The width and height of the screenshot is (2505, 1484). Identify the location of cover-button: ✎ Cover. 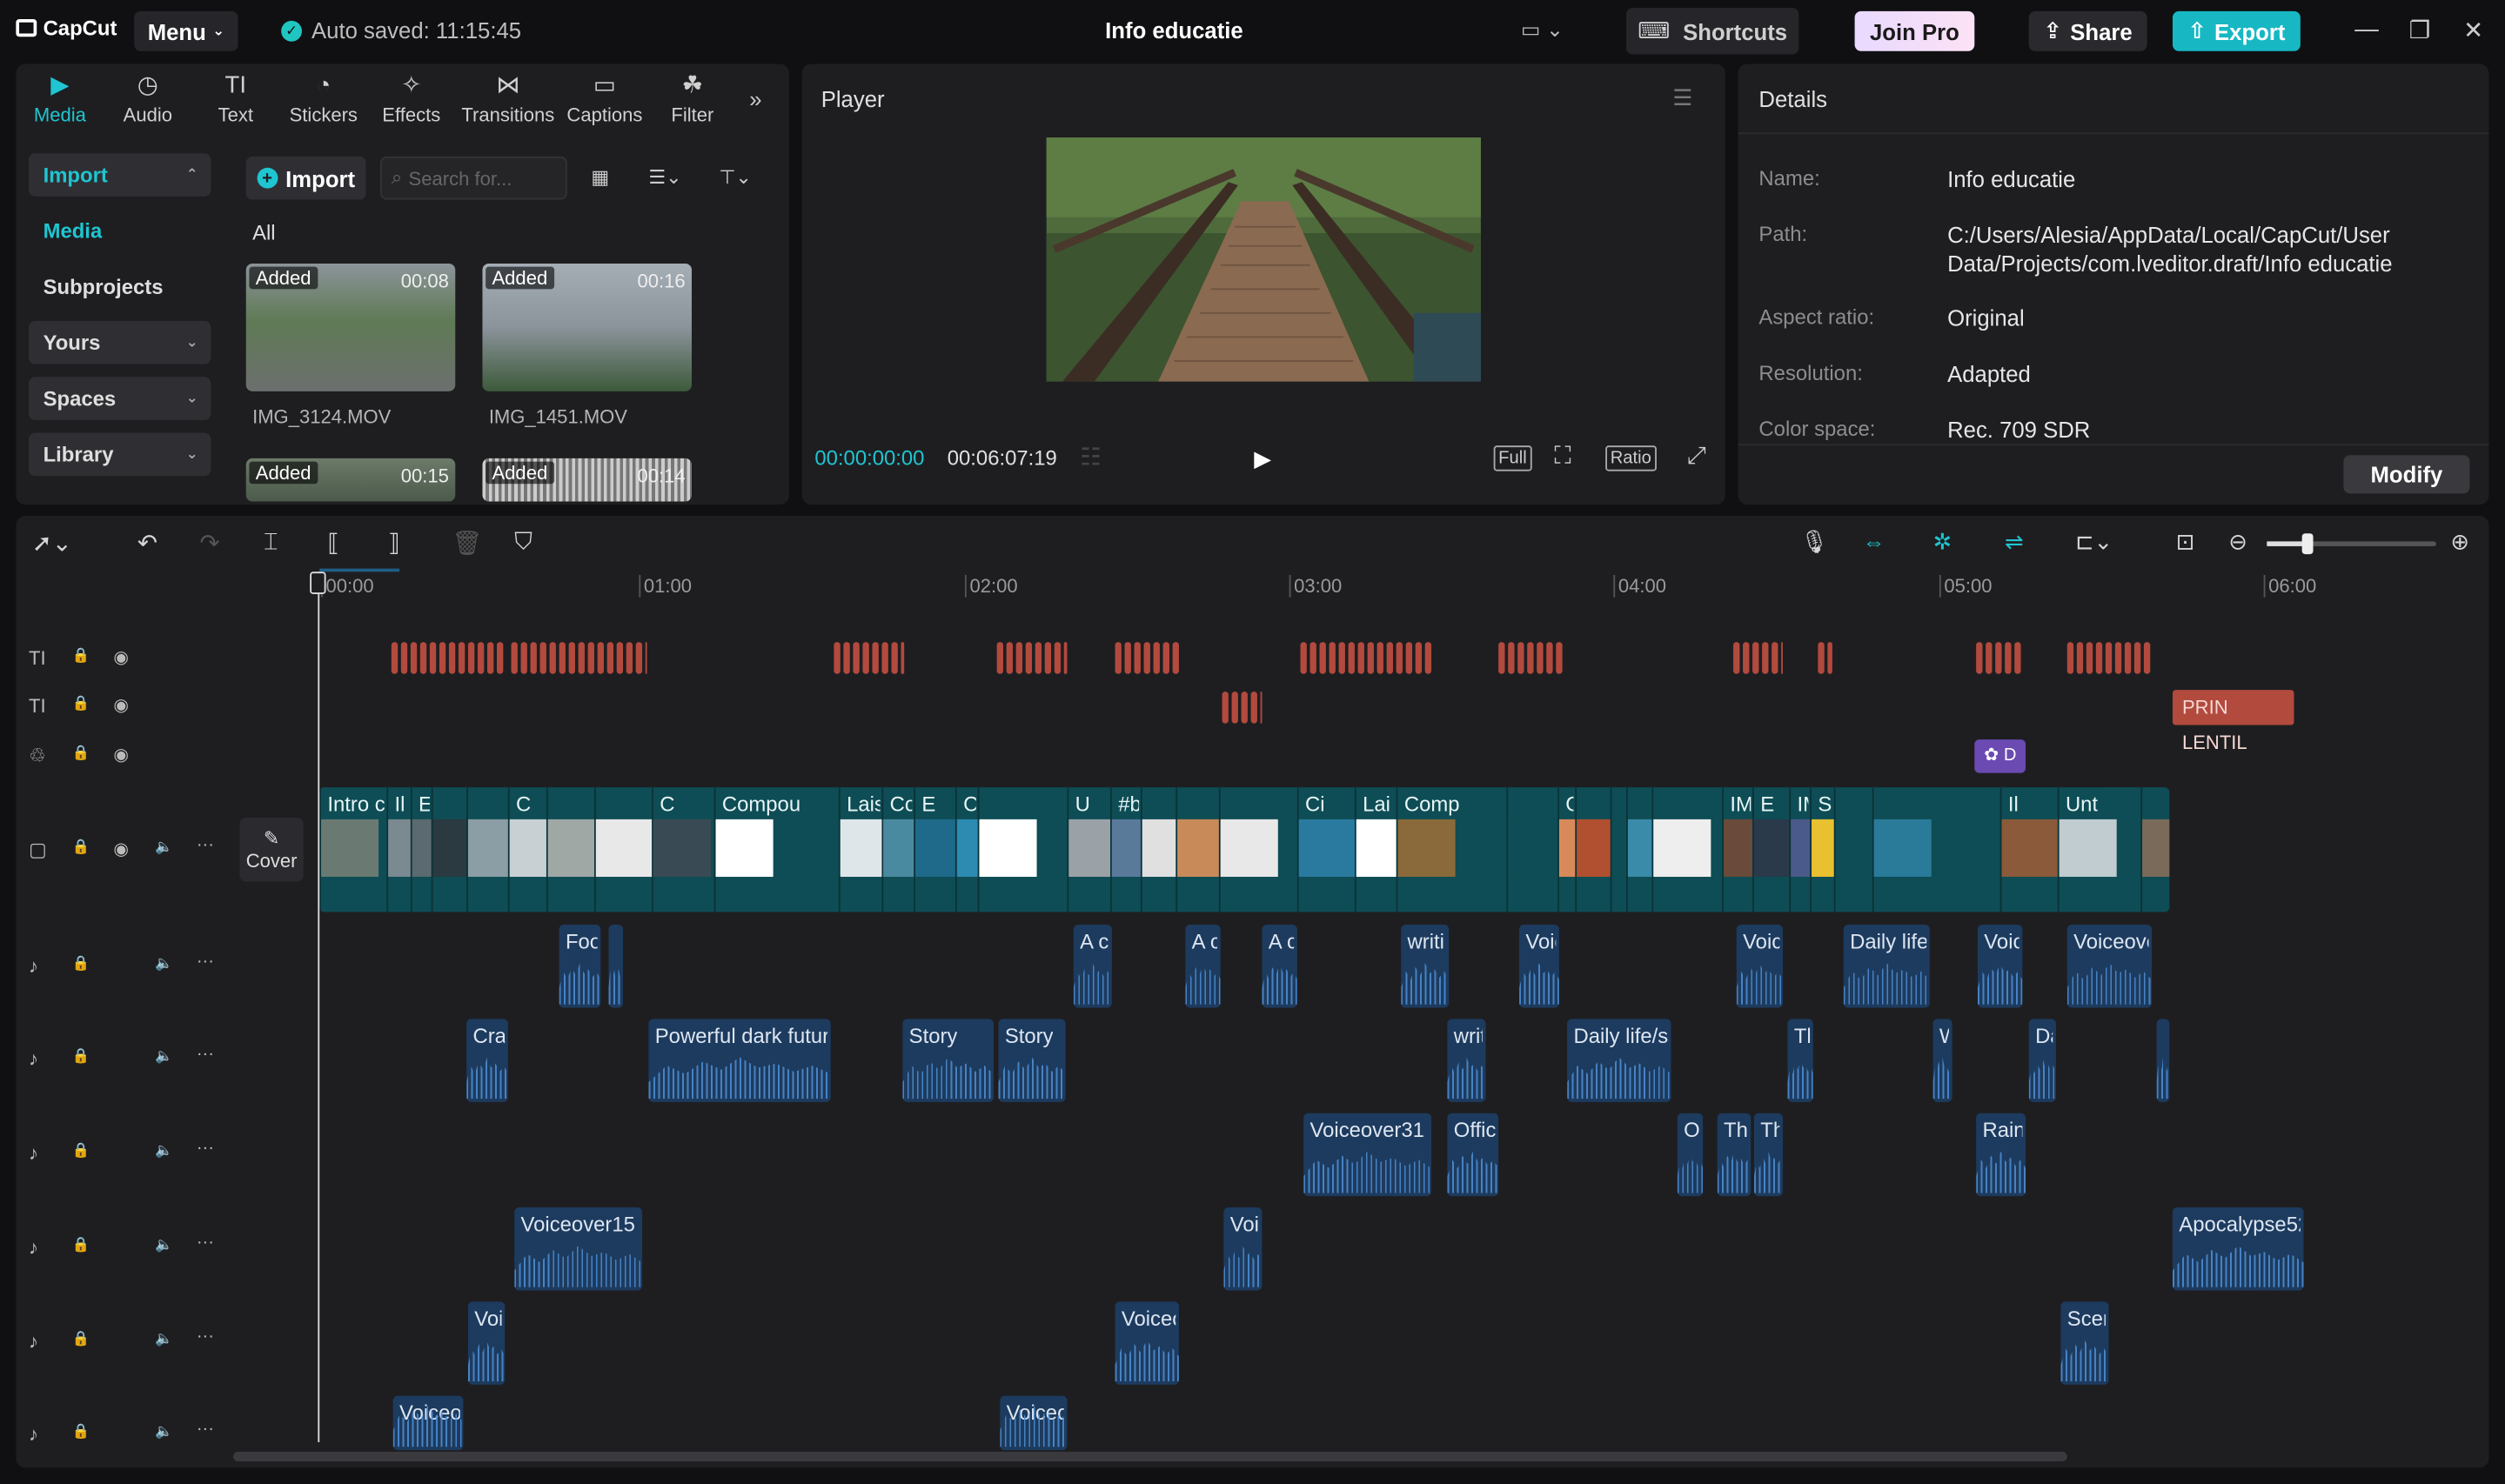
(271, 850).